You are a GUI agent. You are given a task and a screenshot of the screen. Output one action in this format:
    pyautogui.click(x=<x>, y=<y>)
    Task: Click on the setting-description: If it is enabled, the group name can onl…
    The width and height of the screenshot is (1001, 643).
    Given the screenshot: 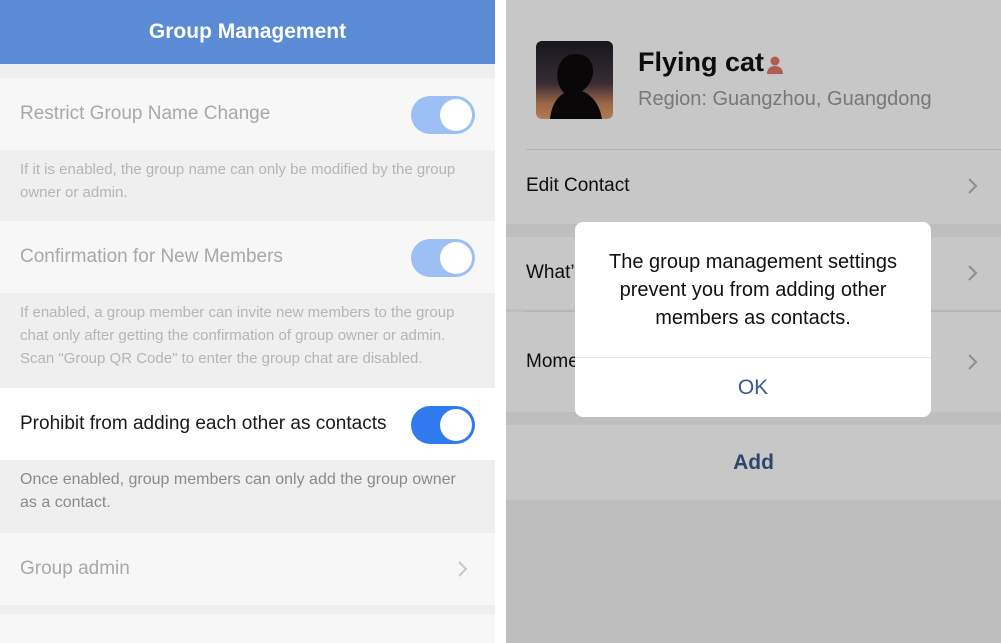 What is the action you would take?
    pyautogui.click(x=238, y=181)
    